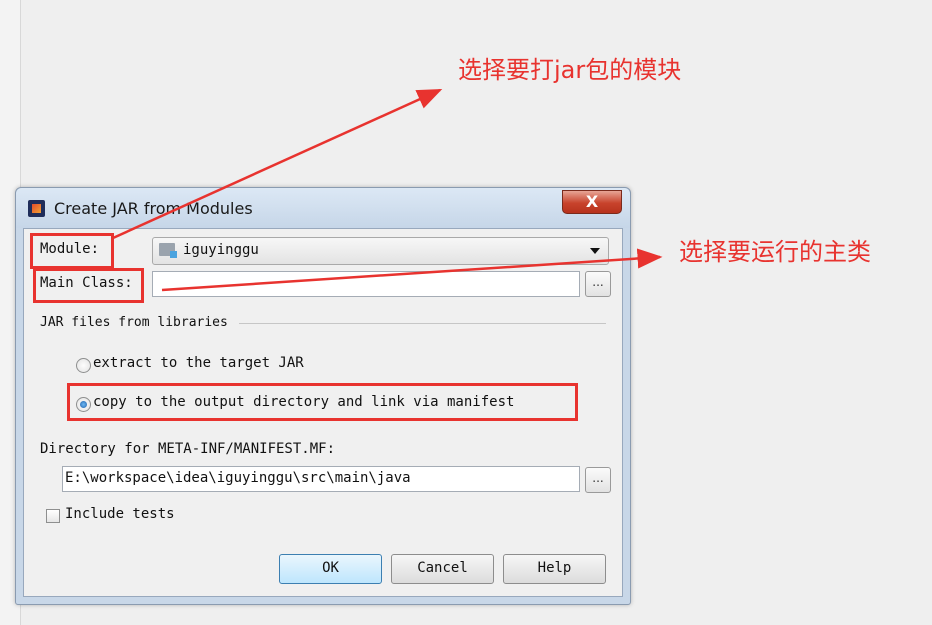 Image resolution: width=932 pixels, height=625 pixels. I want to click on main-class-input, so click(366, 284).